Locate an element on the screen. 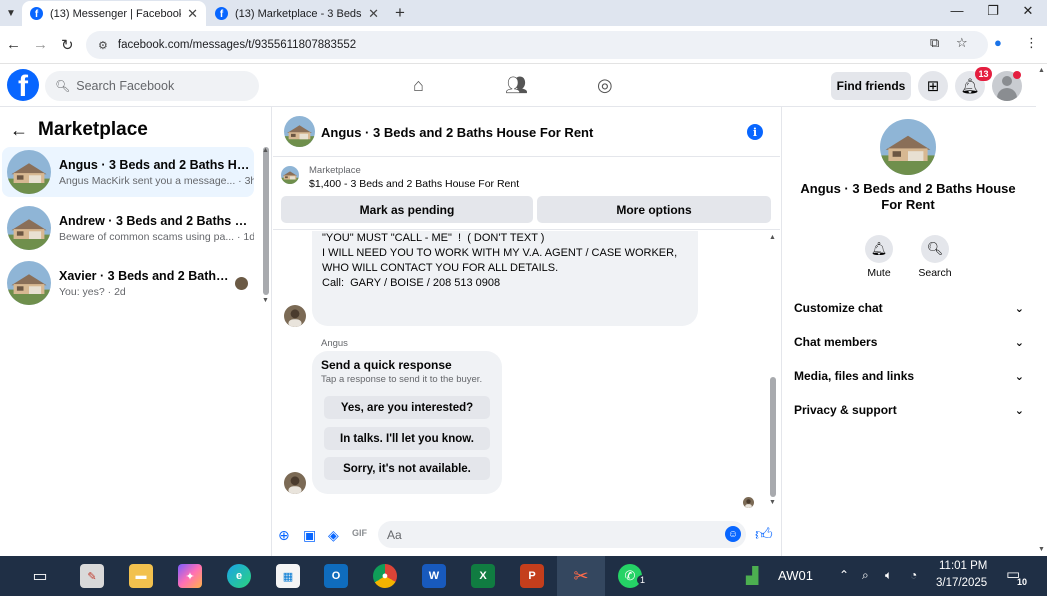 This screenshot has height=596, width=1047. conversation-list-scrollbar is located at coordinates (266, 221).